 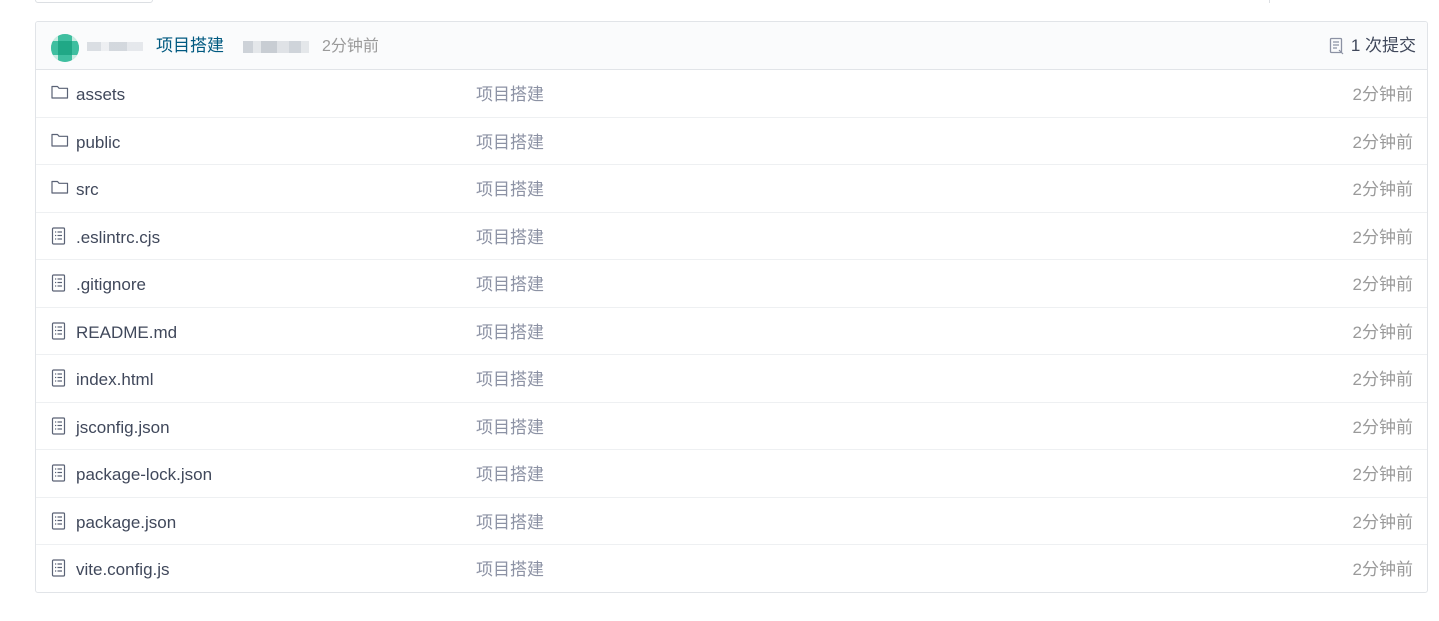 I want to click on file-name-link: README.md, so click(x=126, y=333).